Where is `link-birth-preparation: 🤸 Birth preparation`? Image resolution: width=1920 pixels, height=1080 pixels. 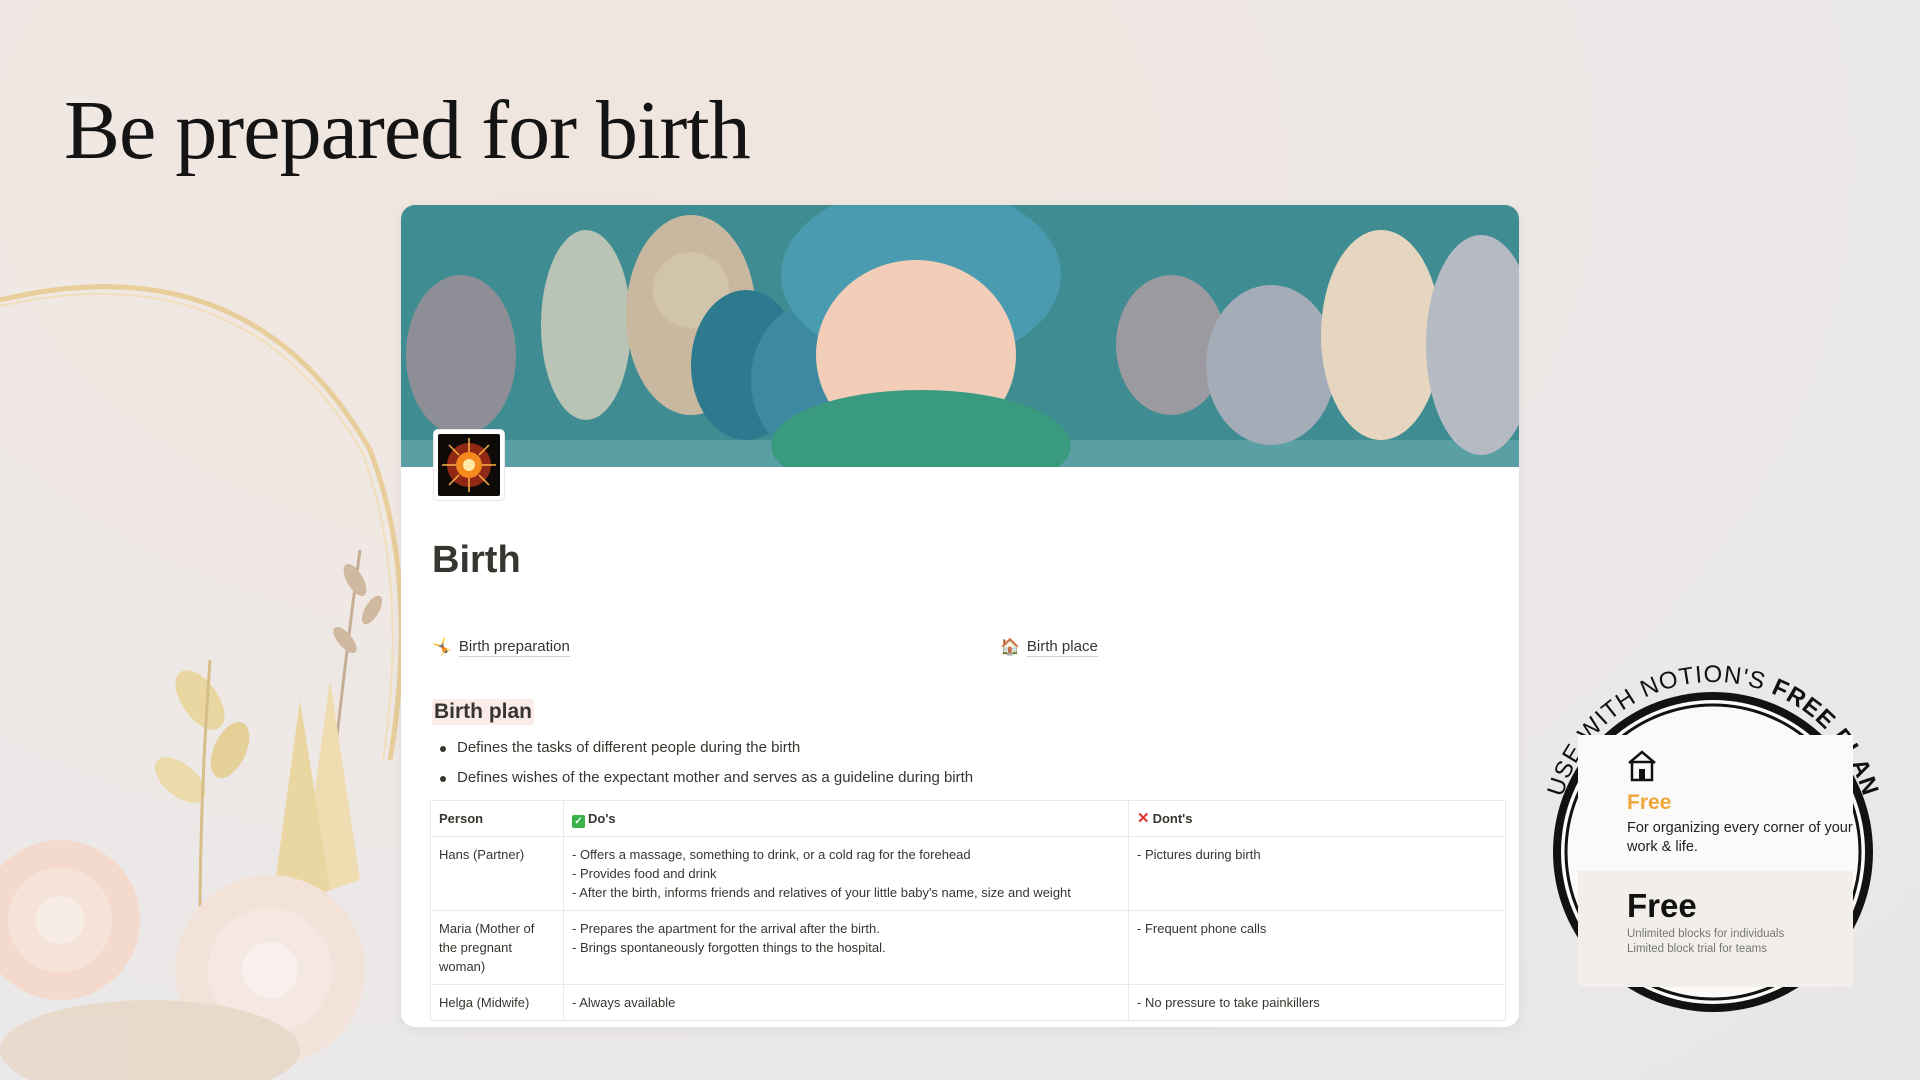
link-birth-preparation: 🤸 Birth preparation is located at coordinates (501, 647).